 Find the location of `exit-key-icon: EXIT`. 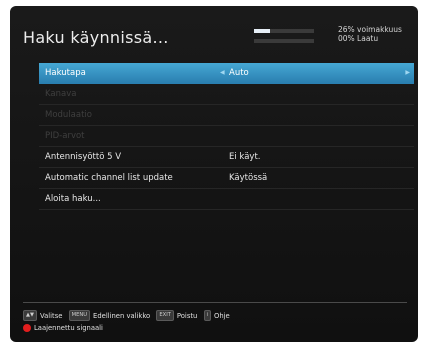

exit-key-icon: EXIT is located at coordinates (165, 315).